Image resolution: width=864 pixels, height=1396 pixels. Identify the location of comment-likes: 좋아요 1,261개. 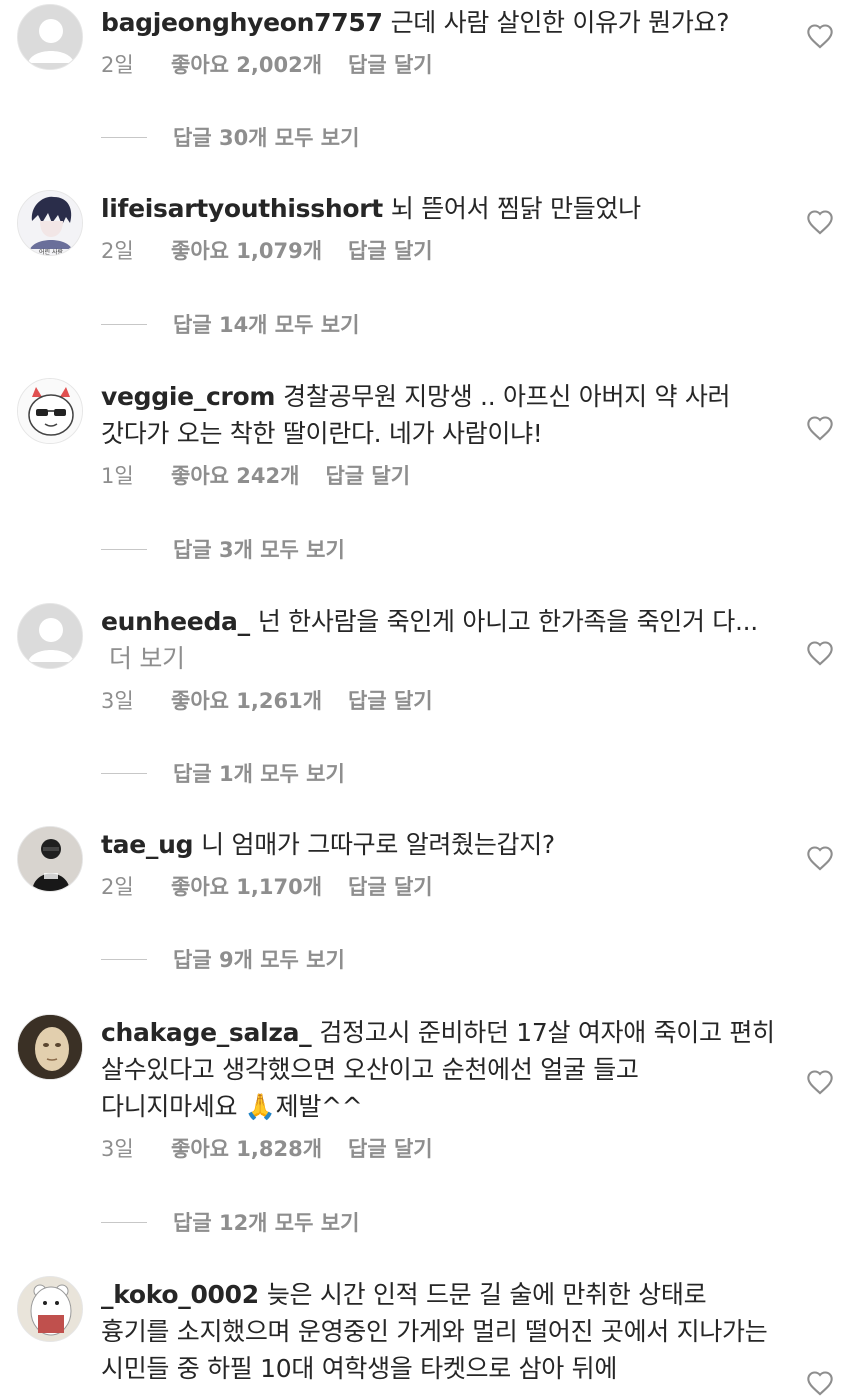
(246, 700).